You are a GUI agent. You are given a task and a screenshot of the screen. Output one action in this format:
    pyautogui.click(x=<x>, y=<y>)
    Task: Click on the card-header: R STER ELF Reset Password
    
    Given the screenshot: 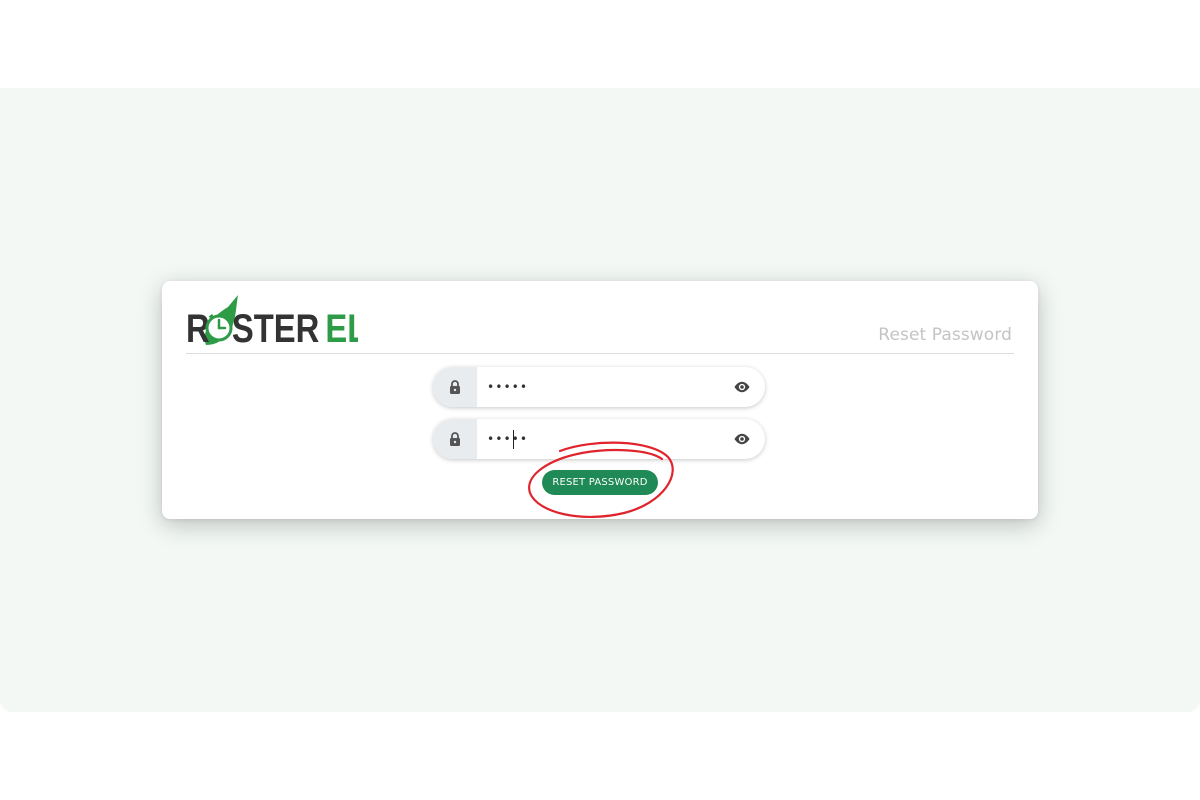 What is the action you would take?
    pyautogui.click(x=600, y=322)
    